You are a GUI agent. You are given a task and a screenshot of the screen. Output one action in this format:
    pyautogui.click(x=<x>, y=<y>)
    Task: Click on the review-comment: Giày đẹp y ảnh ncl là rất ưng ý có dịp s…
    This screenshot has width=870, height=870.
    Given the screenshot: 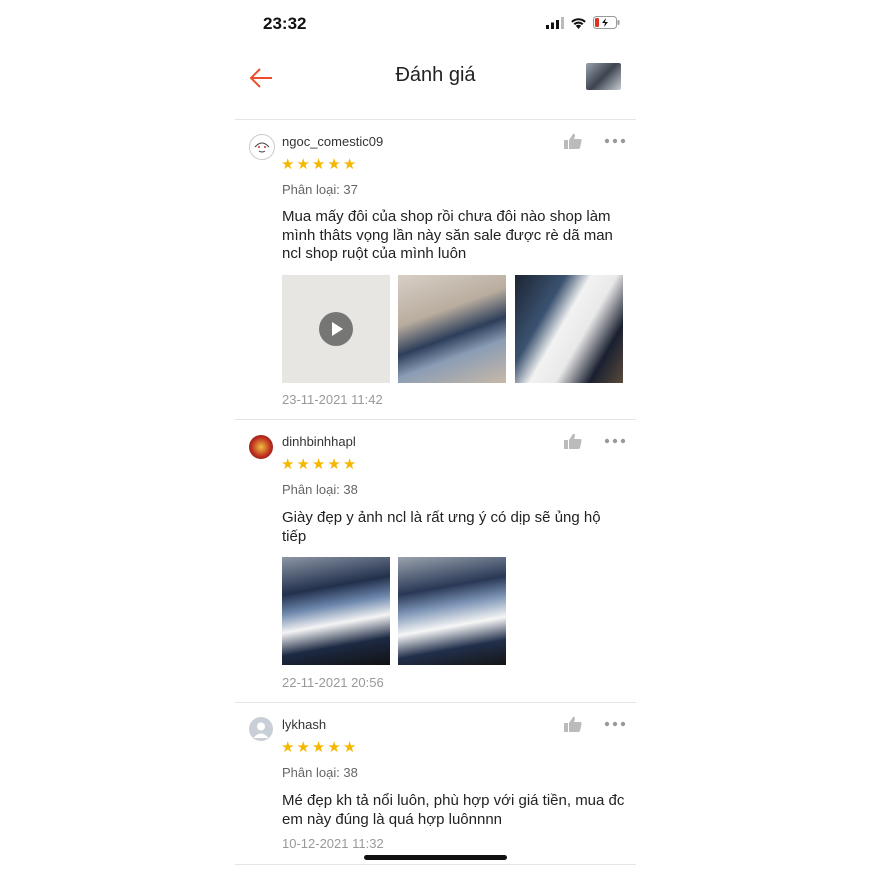 What is the action you would take?
    pyautogui.click(x=441, y=527)
    